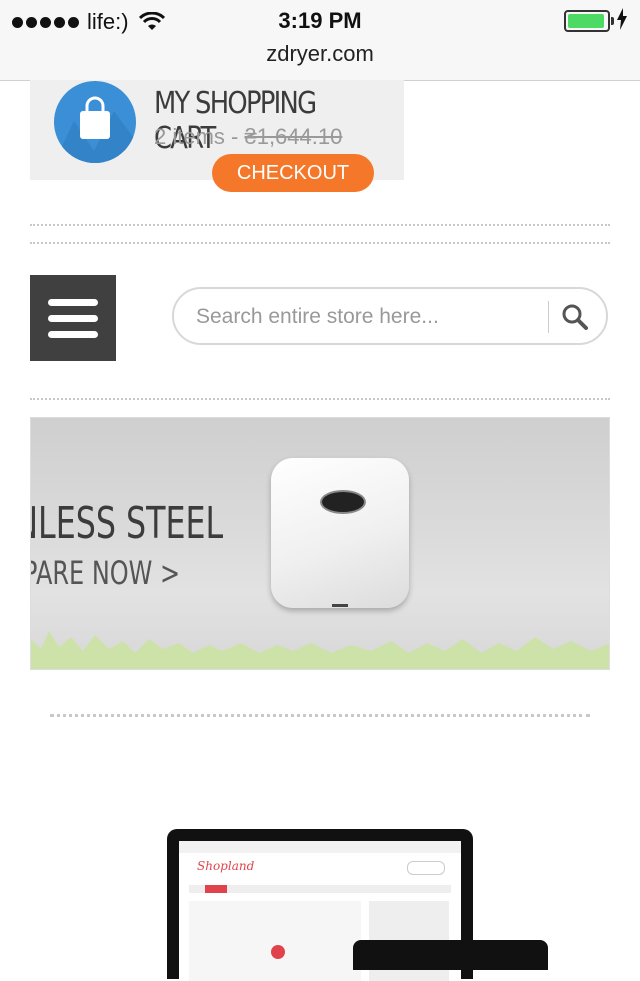  What do you see at coordinates (622, 19) in the screenshot?
I see `charging-icon` at bounding box center [622, 19].